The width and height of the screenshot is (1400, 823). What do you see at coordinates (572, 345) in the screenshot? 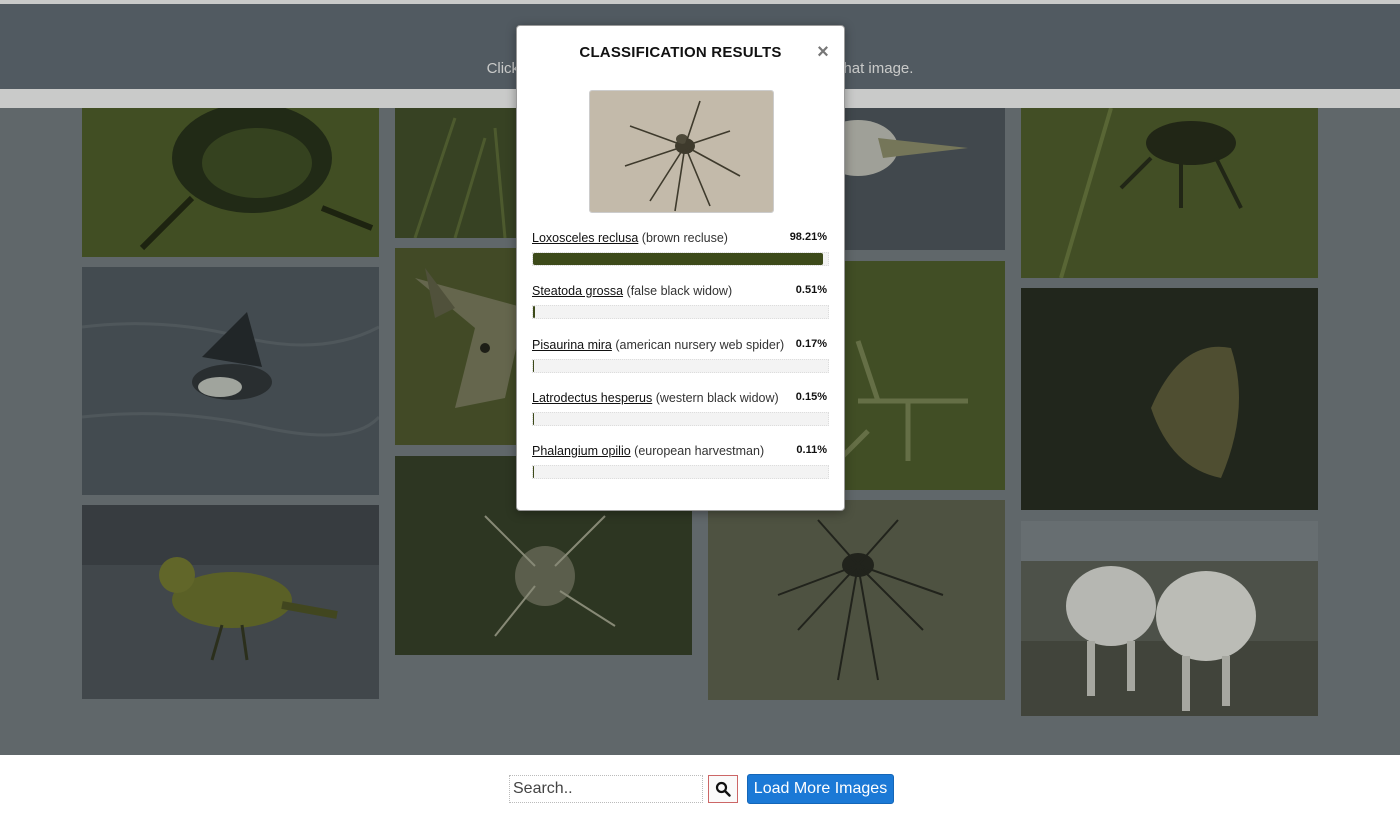
I see `result-scientific-name: Pisaurina mira` at bounding box center [572, 345].